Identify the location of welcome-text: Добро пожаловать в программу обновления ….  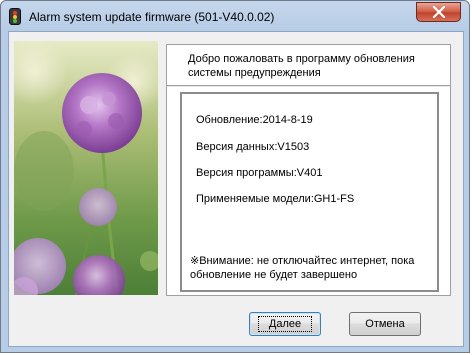
(301, 66).